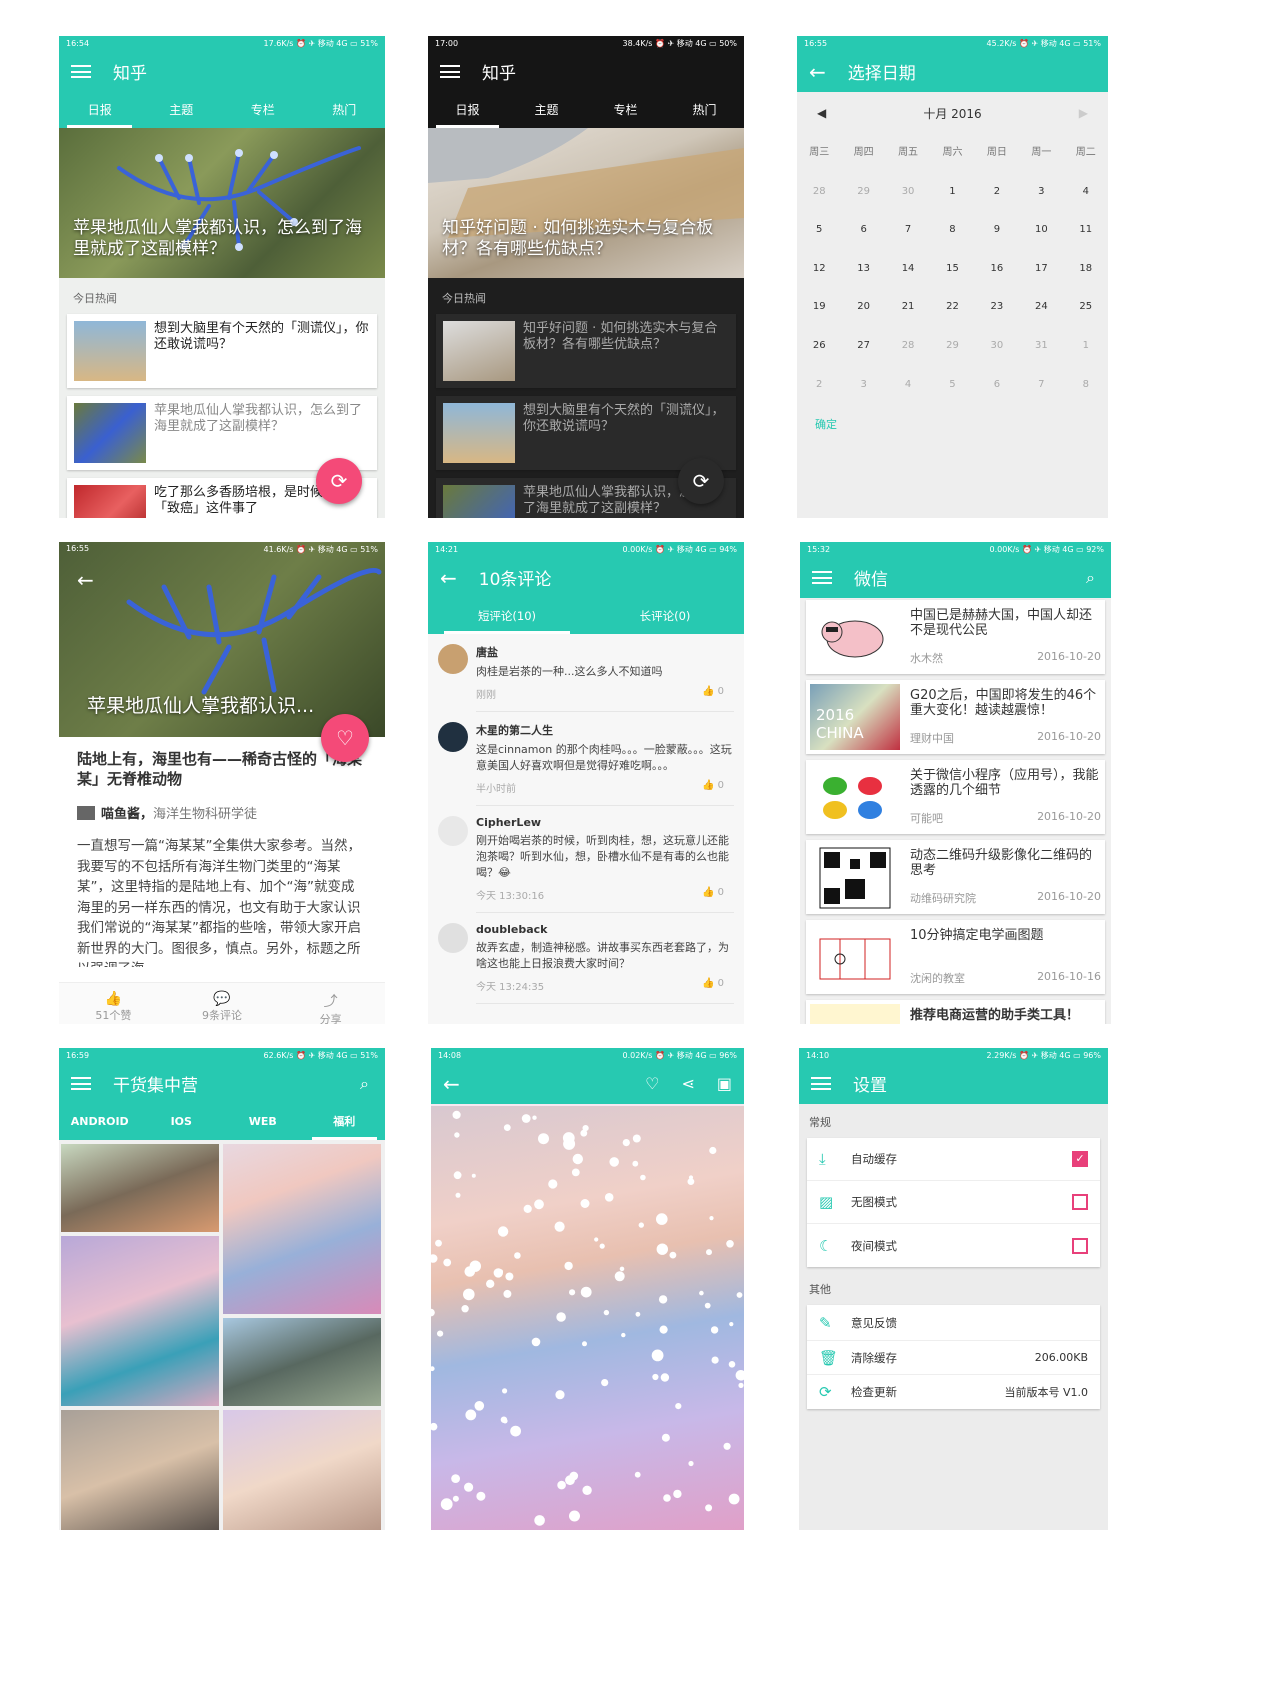 This screenshot has height=1700, width=1275. Describe the element at coordinates (182, 1122) in the screenshot. I see `tab-ios: IOS` at that location.